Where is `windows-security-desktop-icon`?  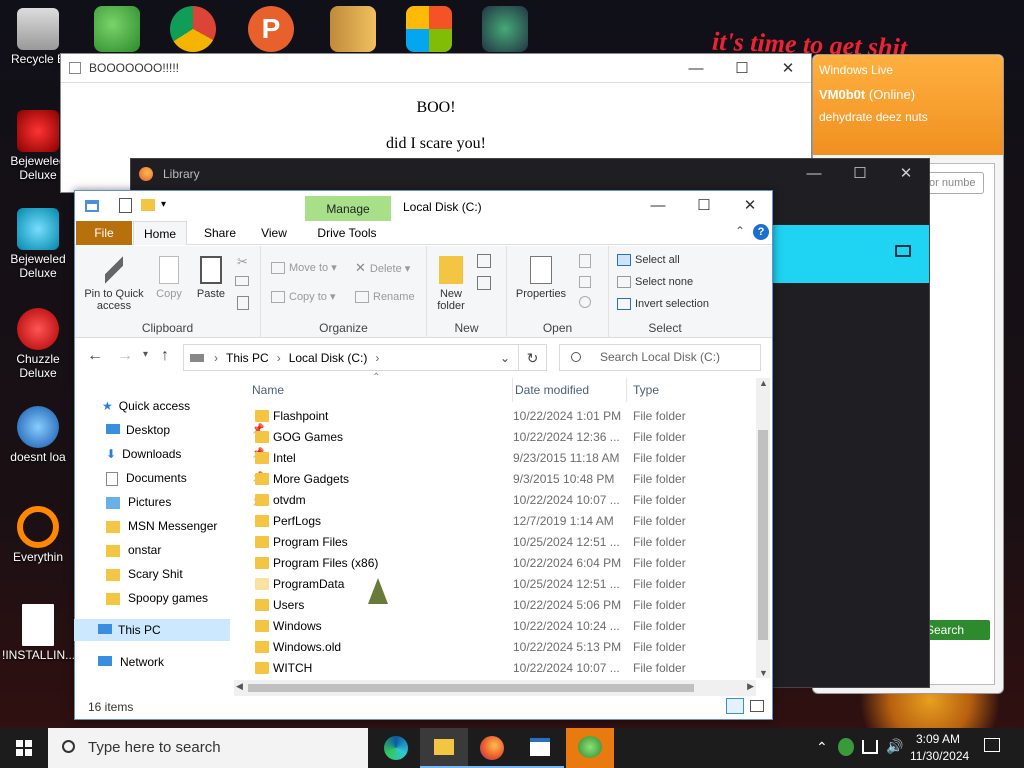 windows-security-desktop-icon is located at coordinates (429, 29).